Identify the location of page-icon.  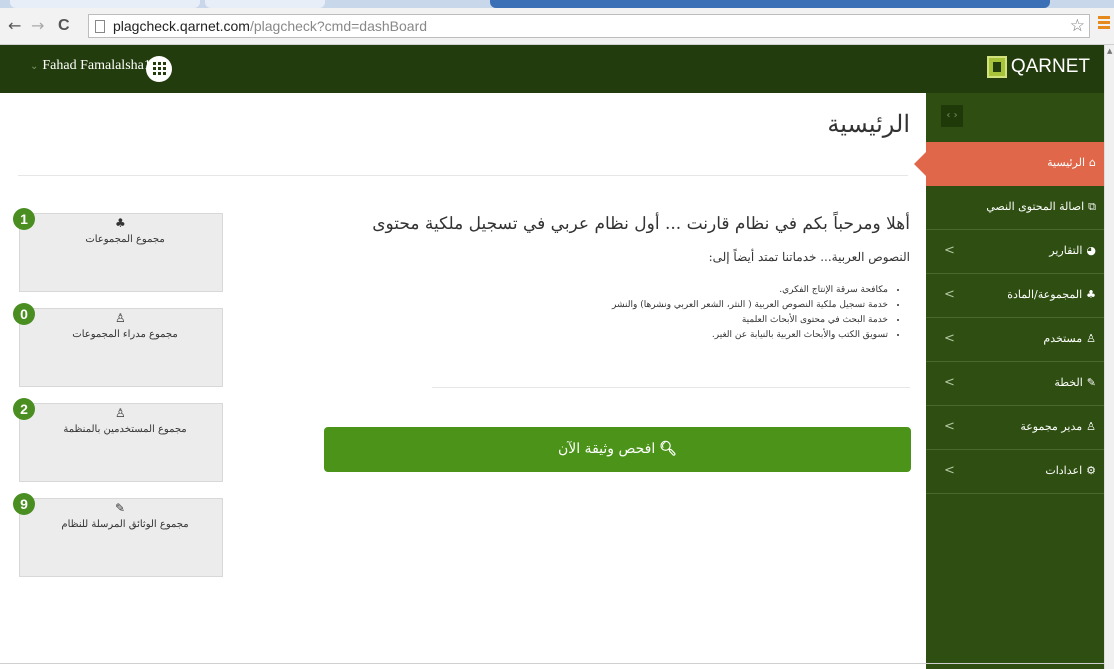
(100, 26).